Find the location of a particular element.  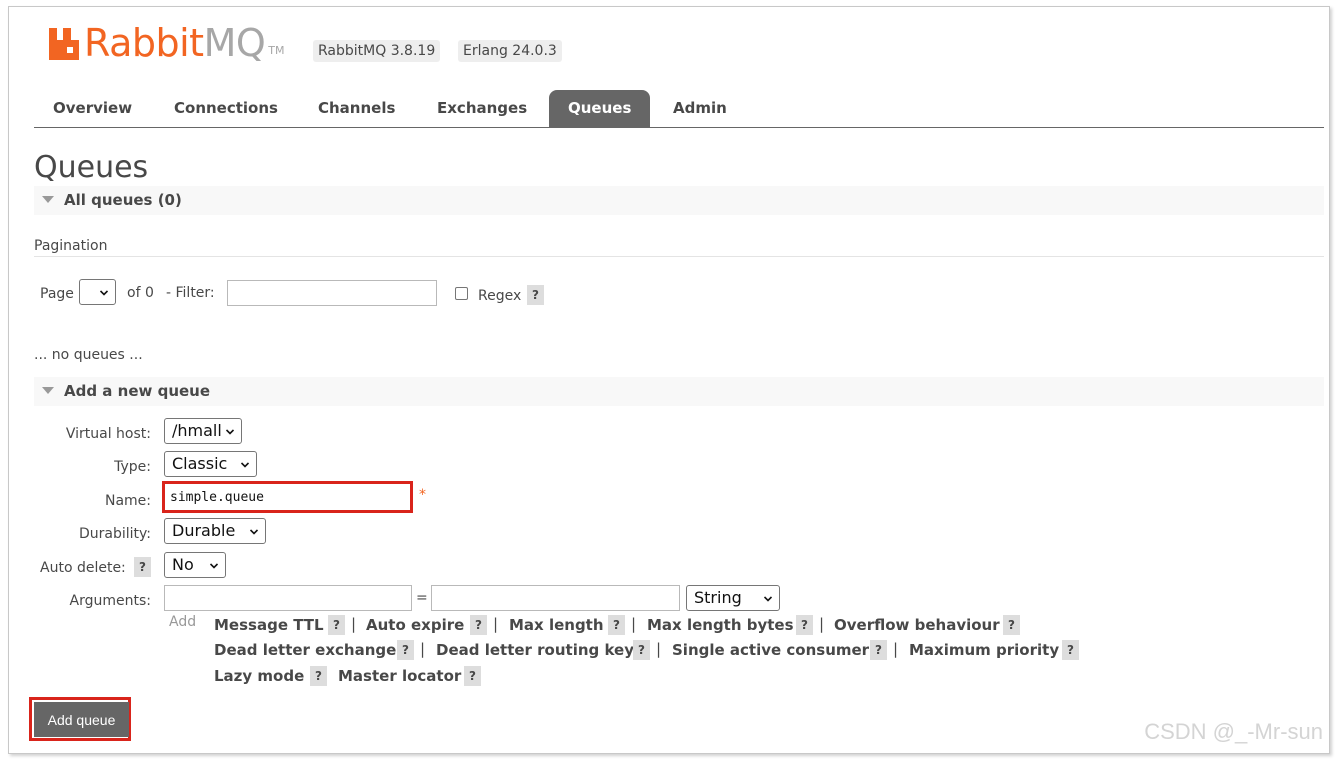

lazy-mode-help-icon: ? is located at coordinates (318, 676).